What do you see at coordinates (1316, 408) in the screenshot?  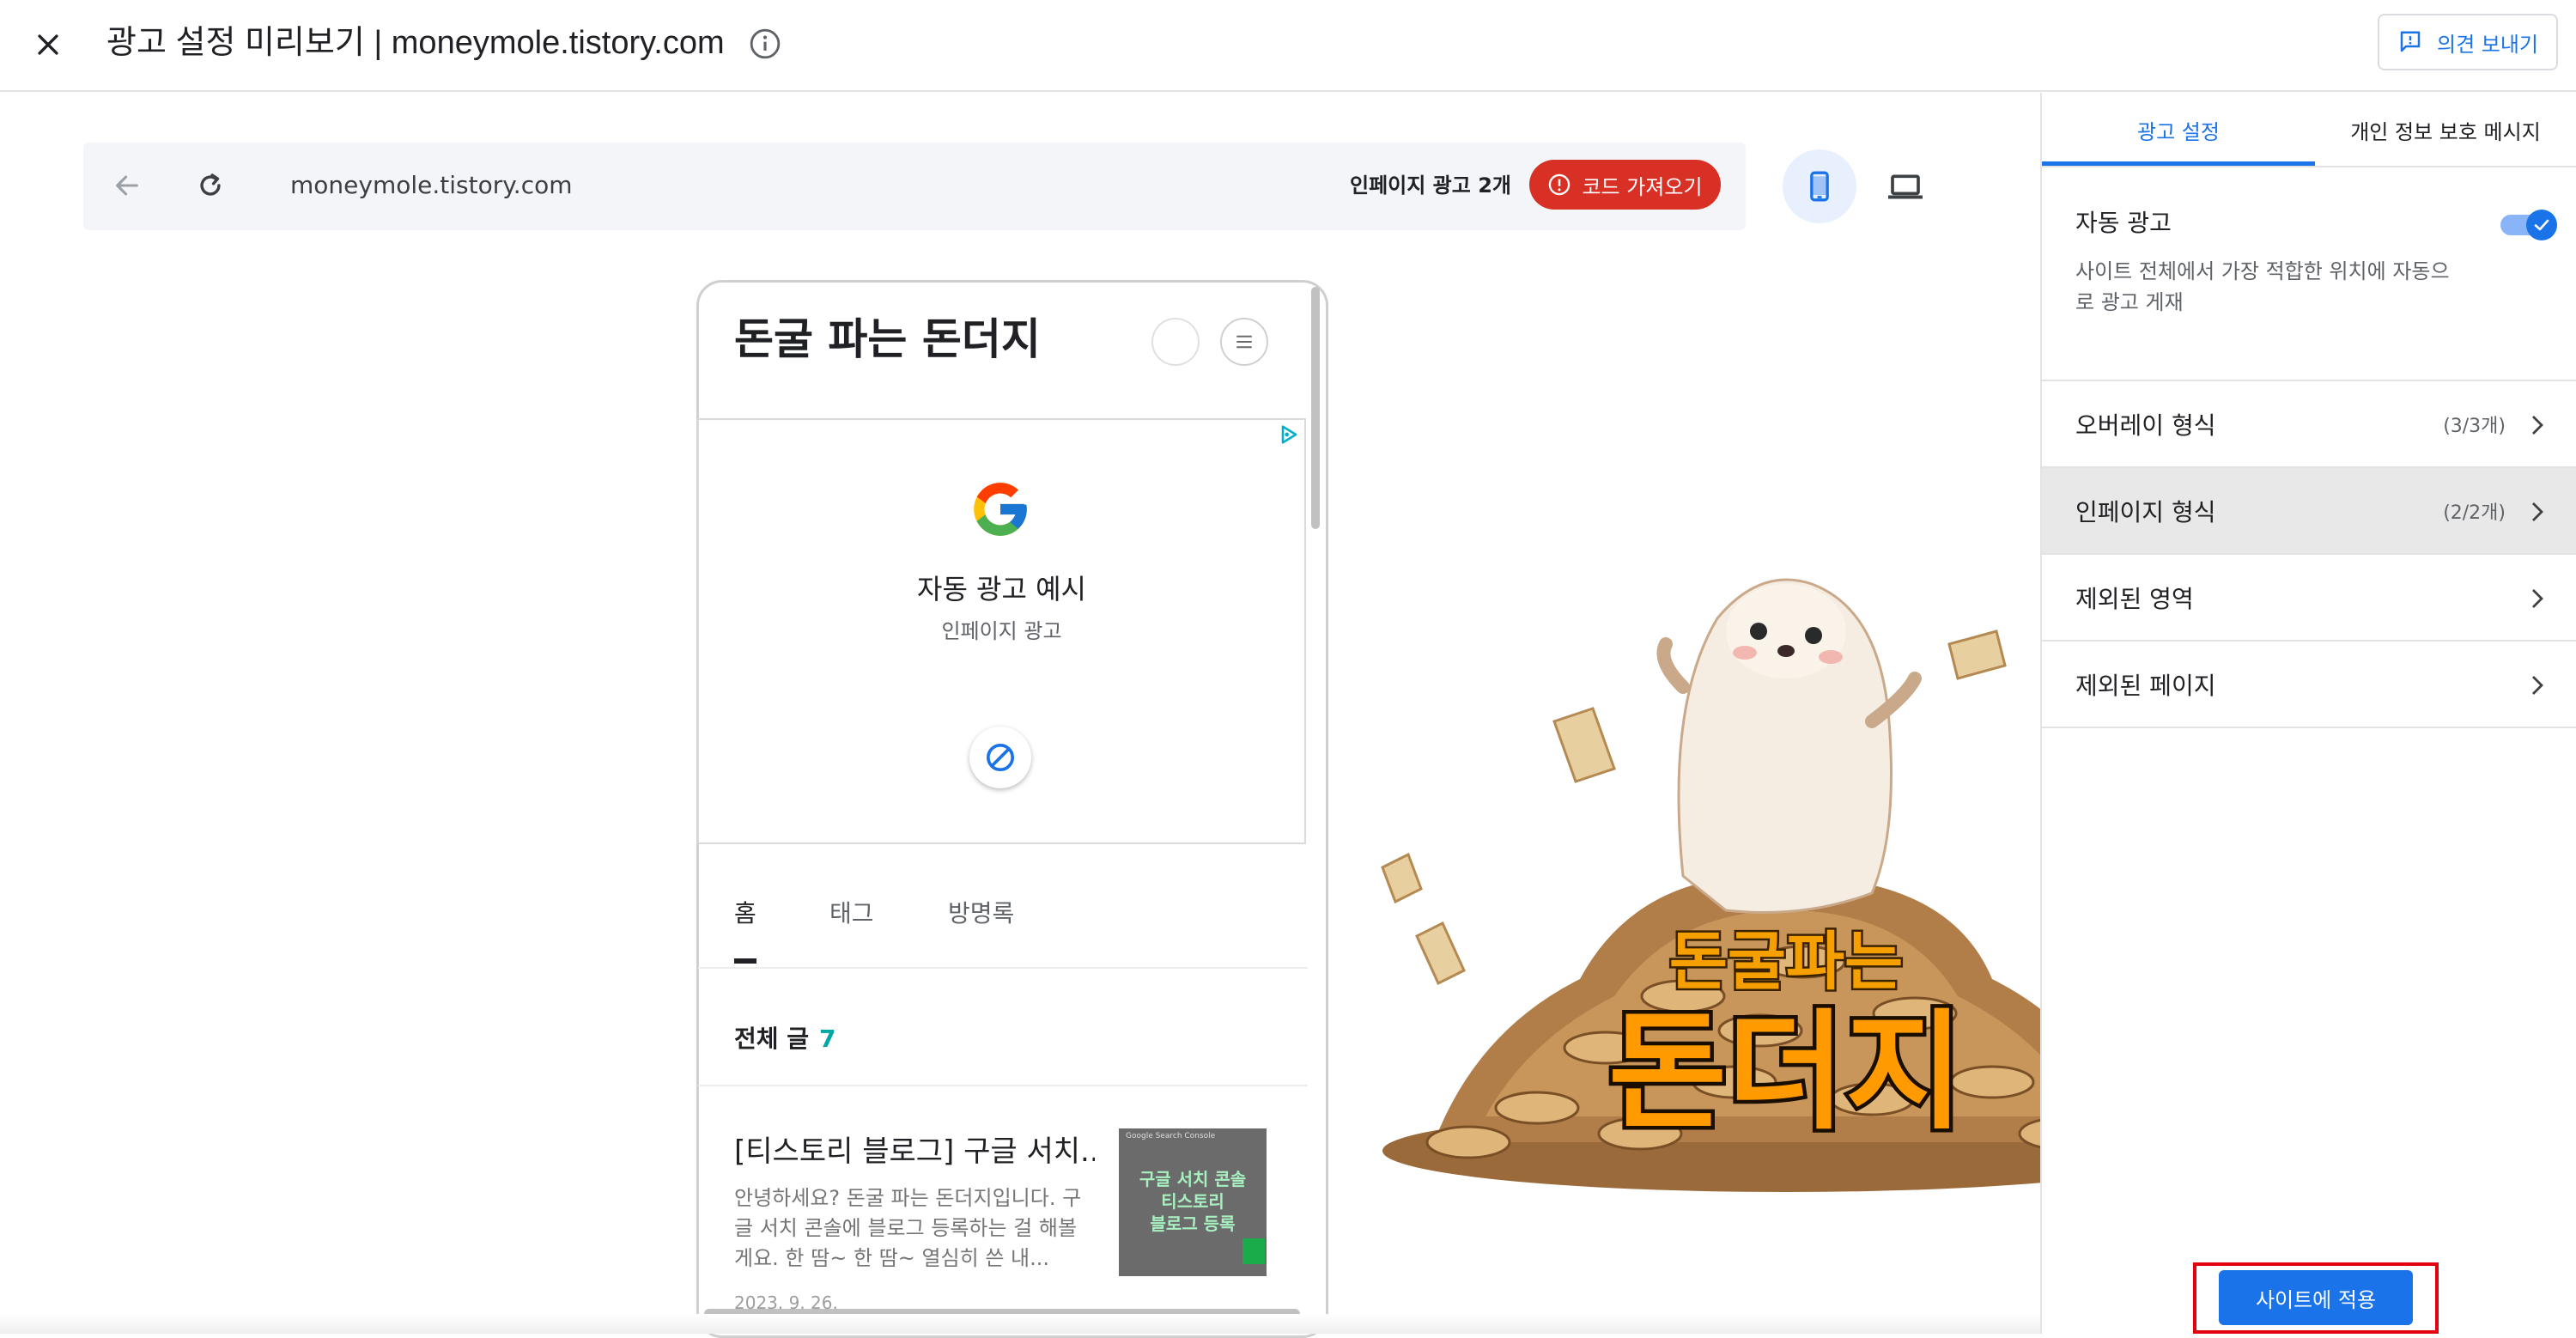 I see `phone-vertical-scrollbar` at bounding box center [1316, 408].